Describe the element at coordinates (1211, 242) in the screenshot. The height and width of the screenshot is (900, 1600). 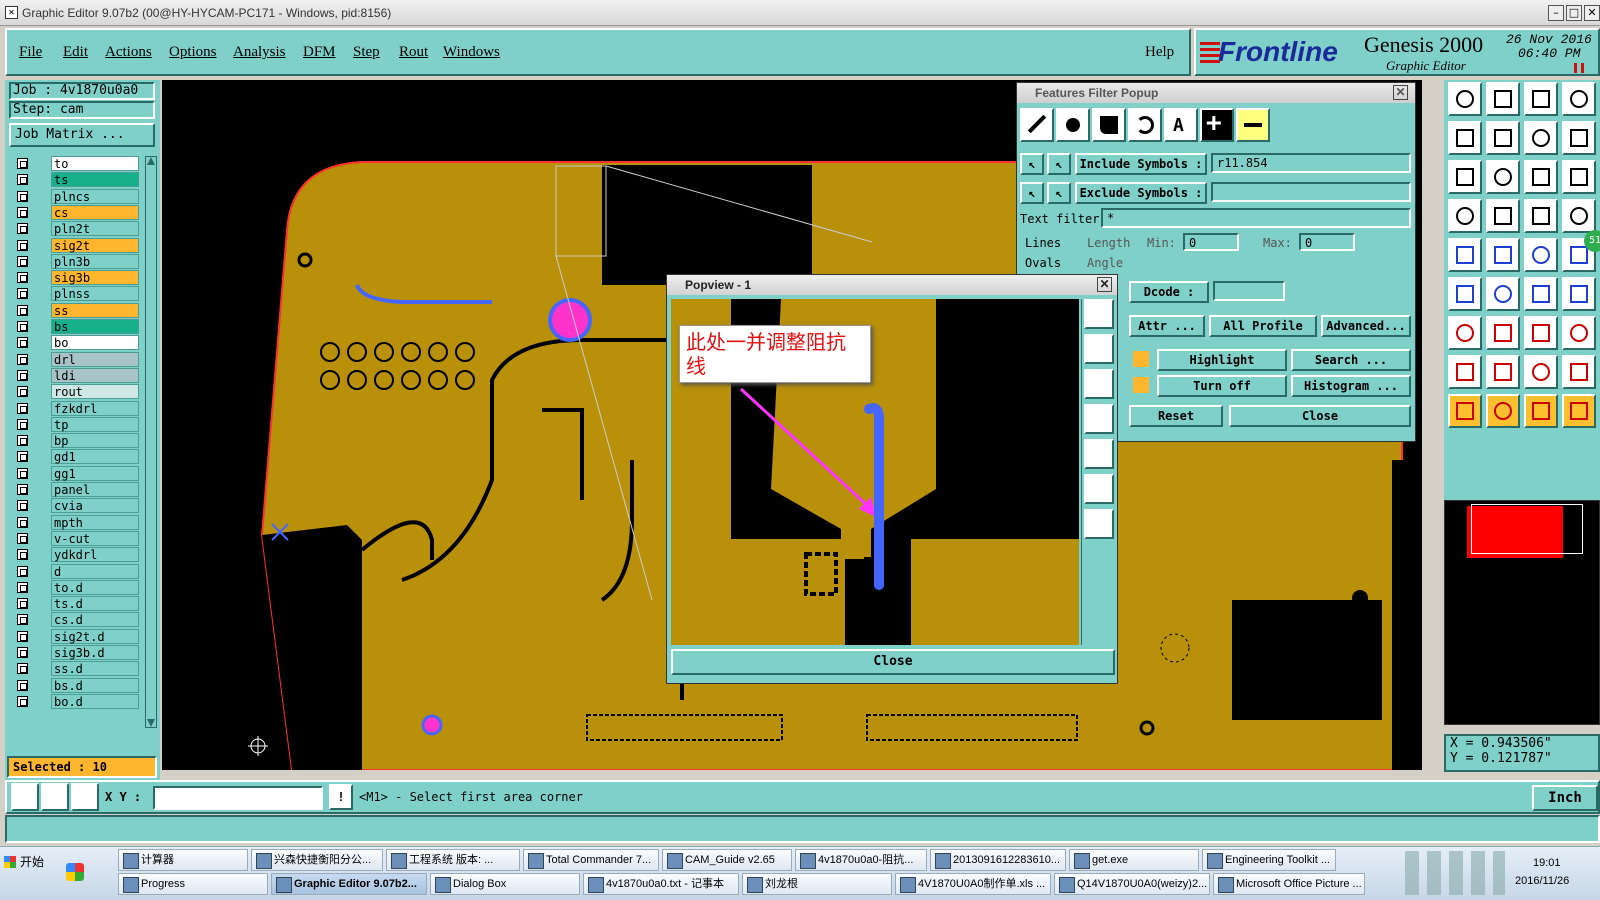
I see `length-min-field: 0` at that location.